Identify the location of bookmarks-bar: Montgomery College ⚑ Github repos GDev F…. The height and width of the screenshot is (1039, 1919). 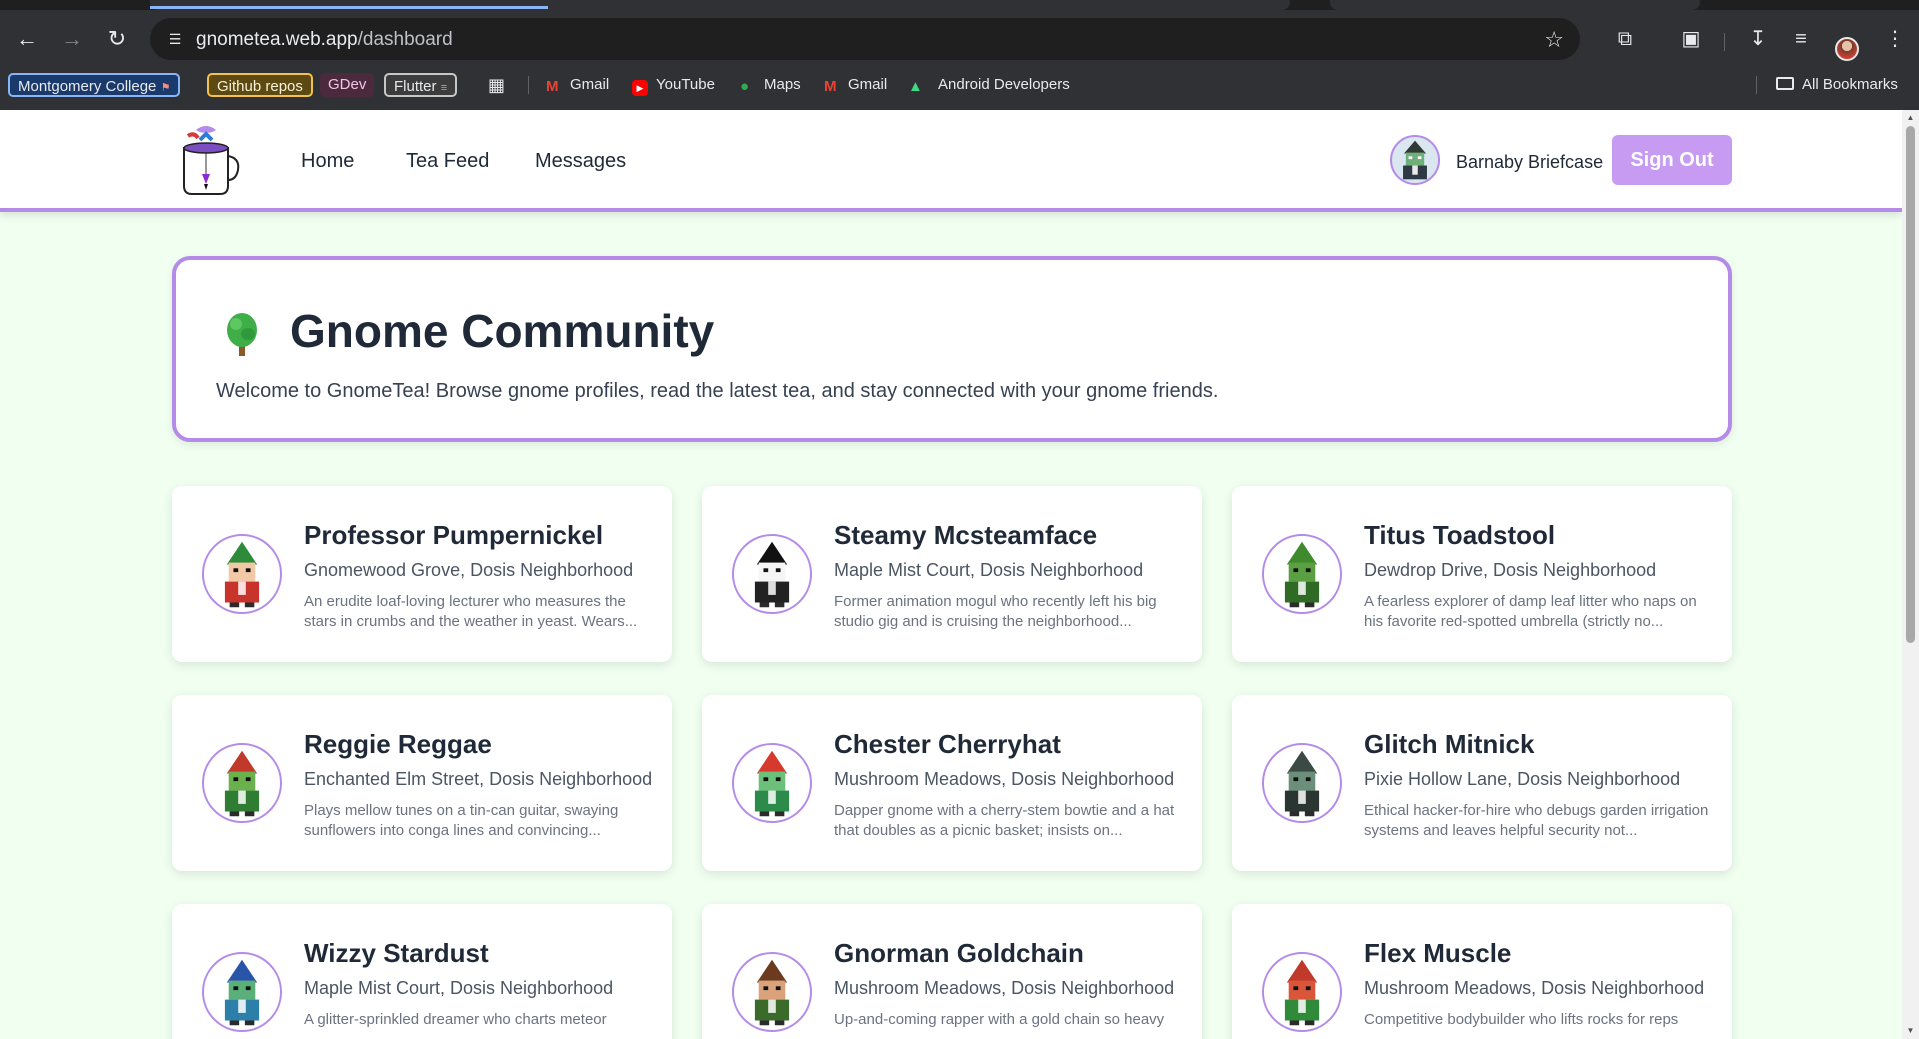
(959, 89).